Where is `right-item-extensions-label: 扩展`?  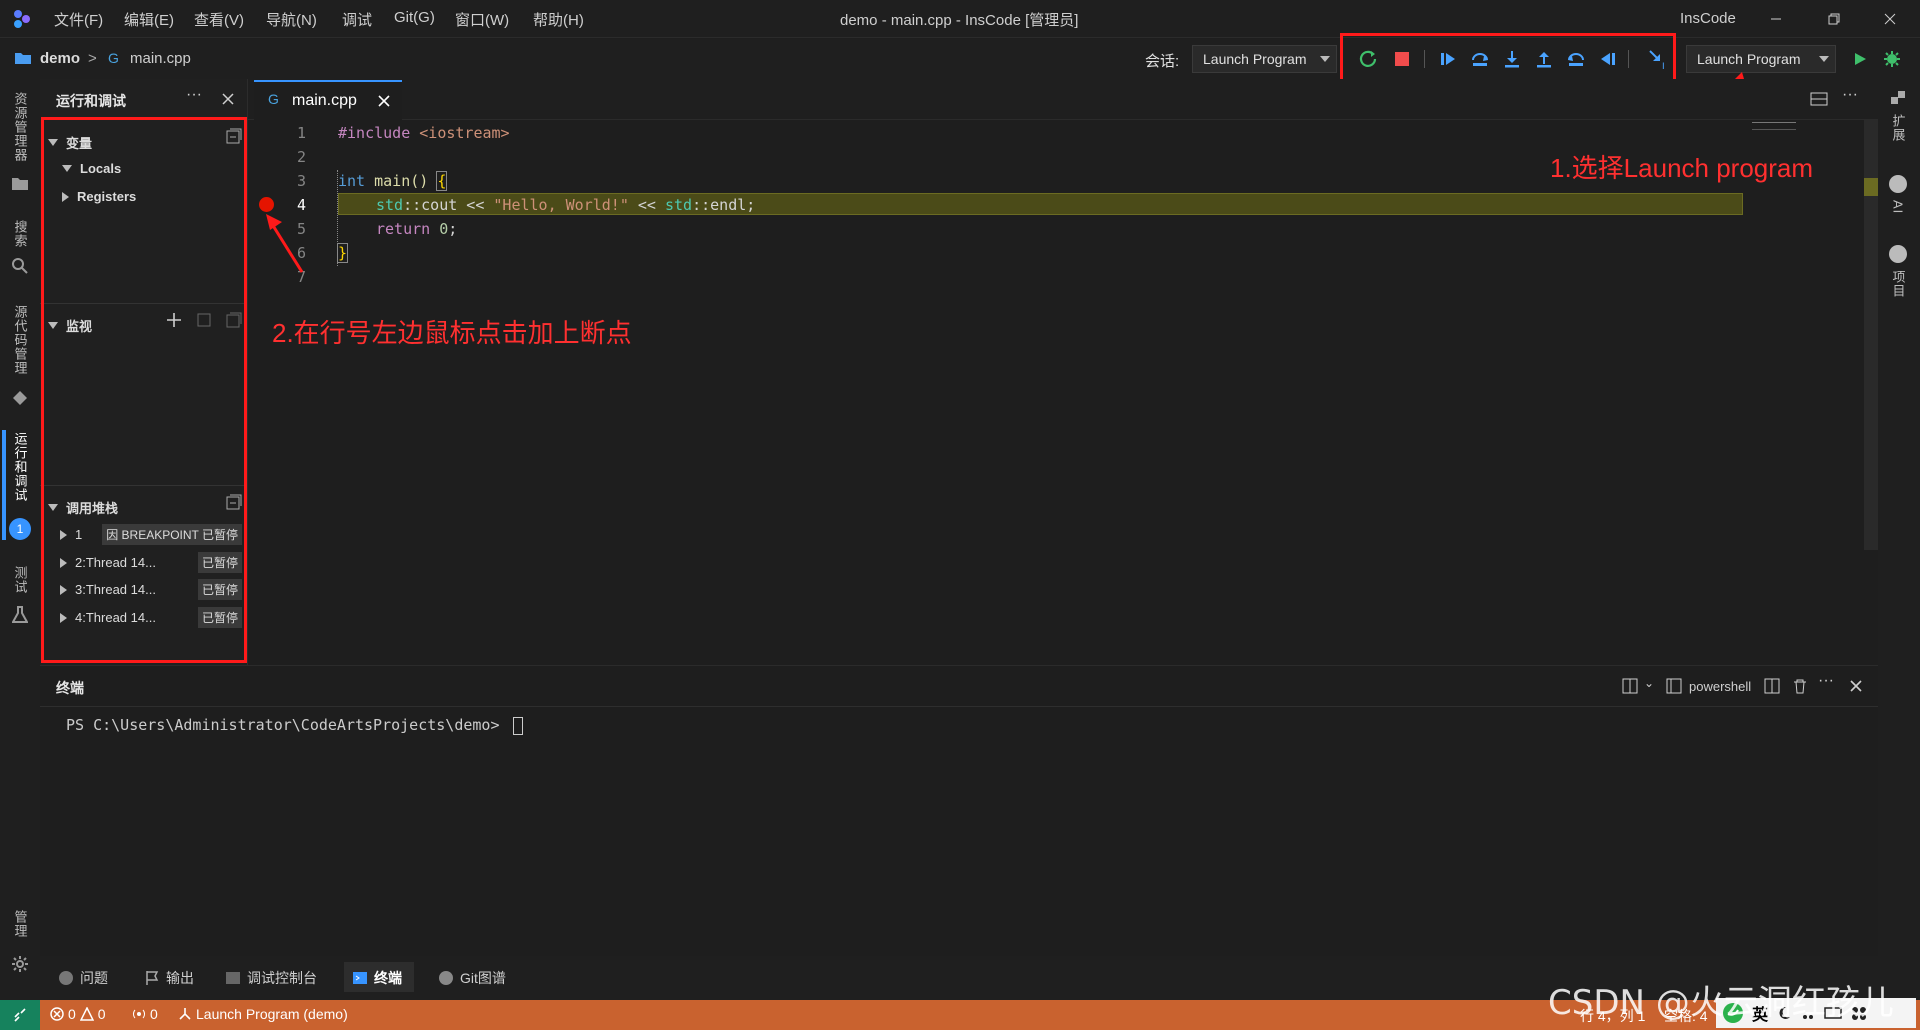
right-item-extensions-label: 扩展 is located at coordinates (1898, 128).